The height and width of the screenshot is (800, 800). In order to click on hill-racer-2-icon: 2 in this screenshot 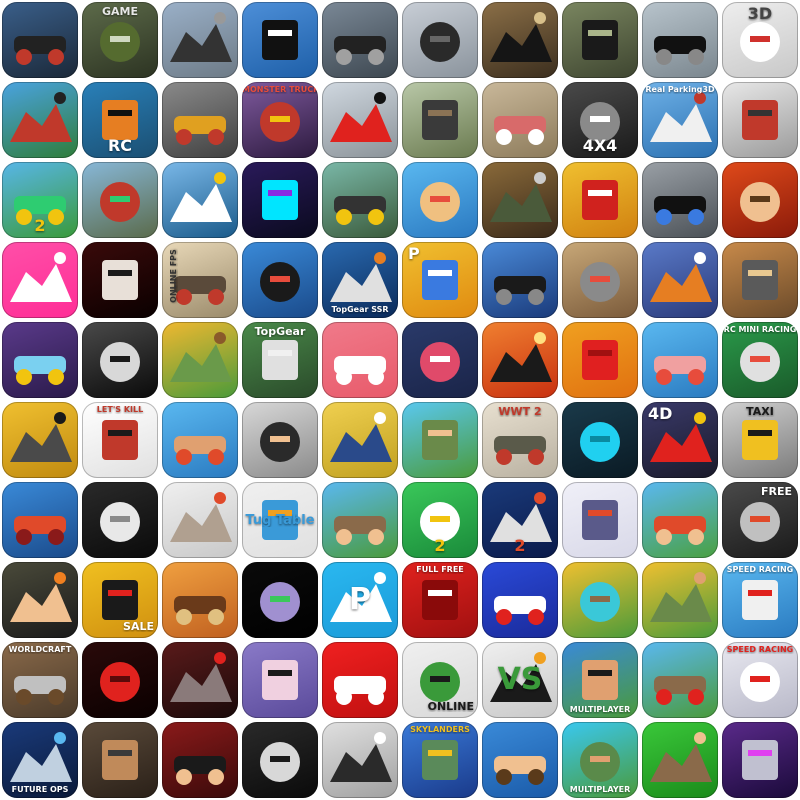, I will do `click(40, 200)`.